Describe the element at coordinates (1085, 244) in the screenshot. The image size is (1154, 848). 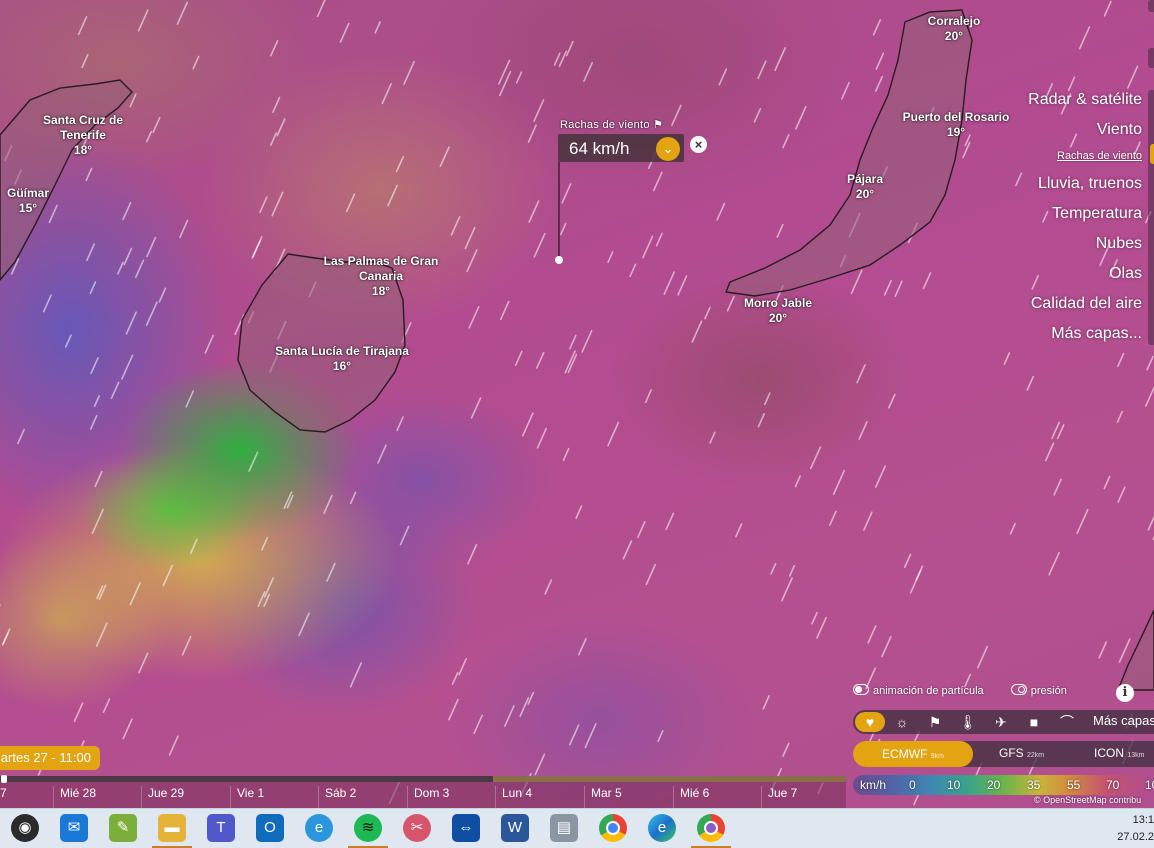
I see `menu-clouds: Nubes` at that location.